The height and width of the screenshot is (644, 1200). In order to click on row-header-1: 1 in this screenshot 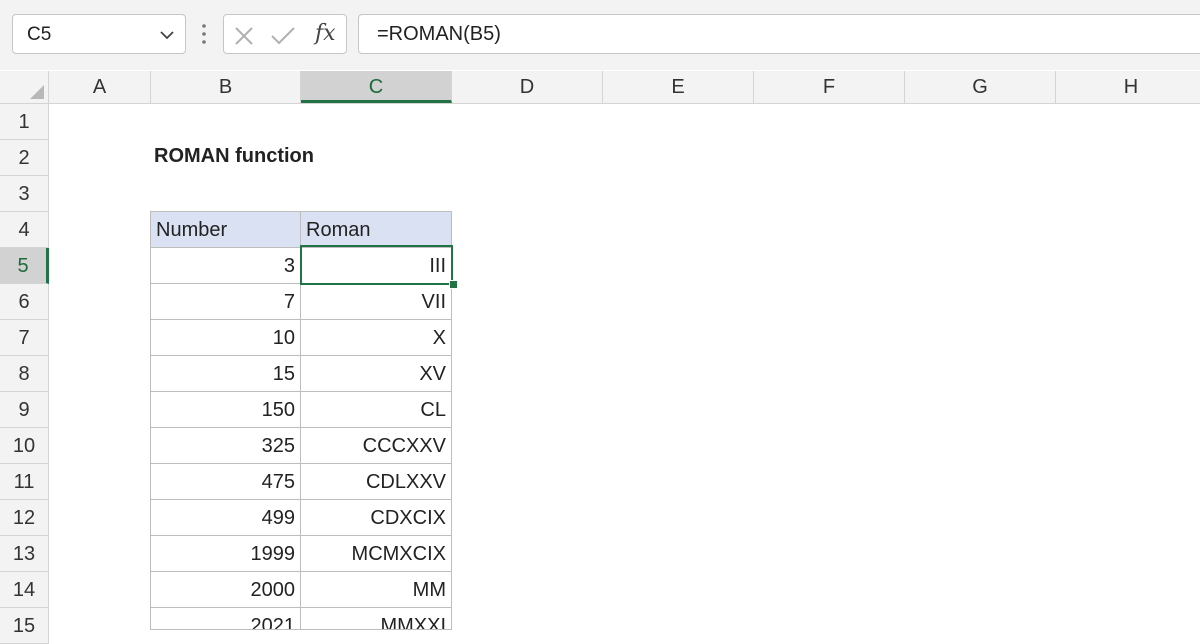, I will do `click(24, 122)`.